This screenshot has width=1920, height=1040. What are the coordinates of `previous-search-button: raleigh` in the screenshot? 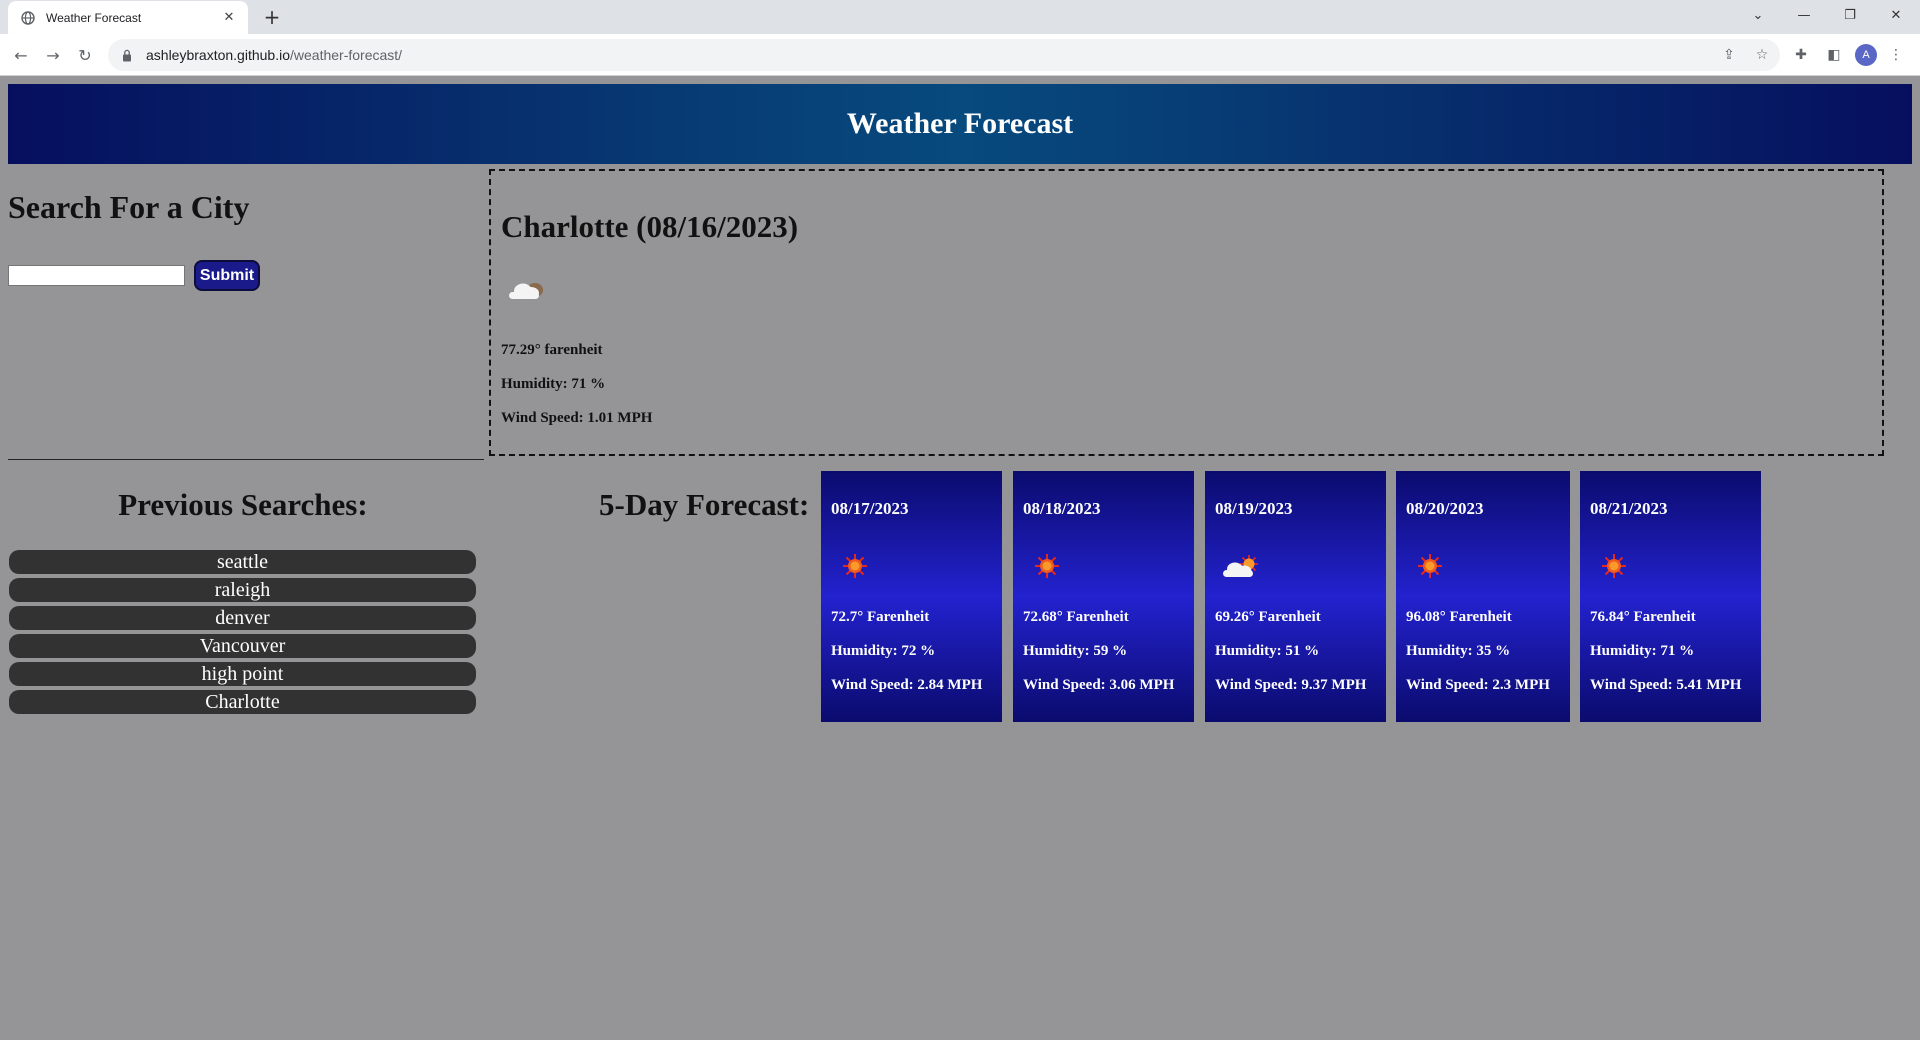 It's located at (242, 590).